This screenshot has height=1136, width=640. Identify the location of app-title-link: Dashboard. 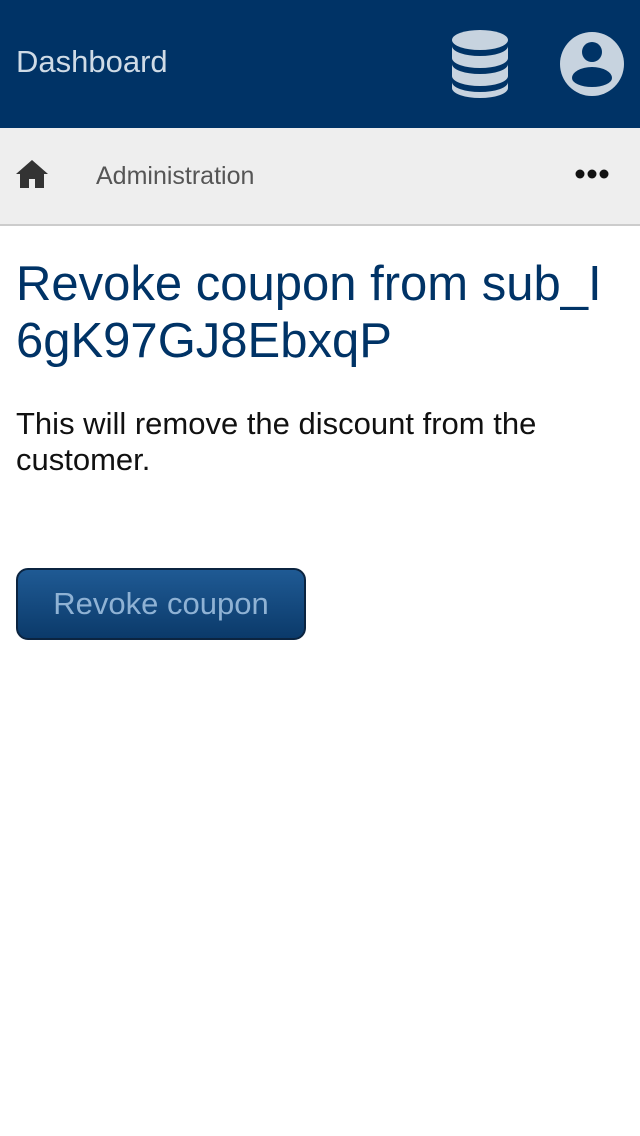
(92, 62).